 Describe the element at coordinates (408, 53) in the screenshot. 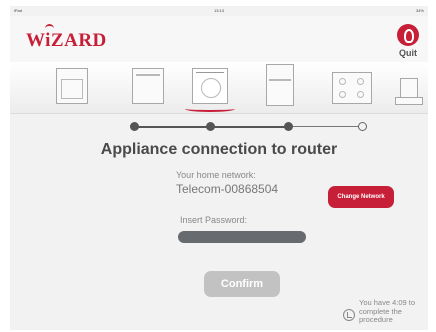

I see `quit-label: Quit` at that location.